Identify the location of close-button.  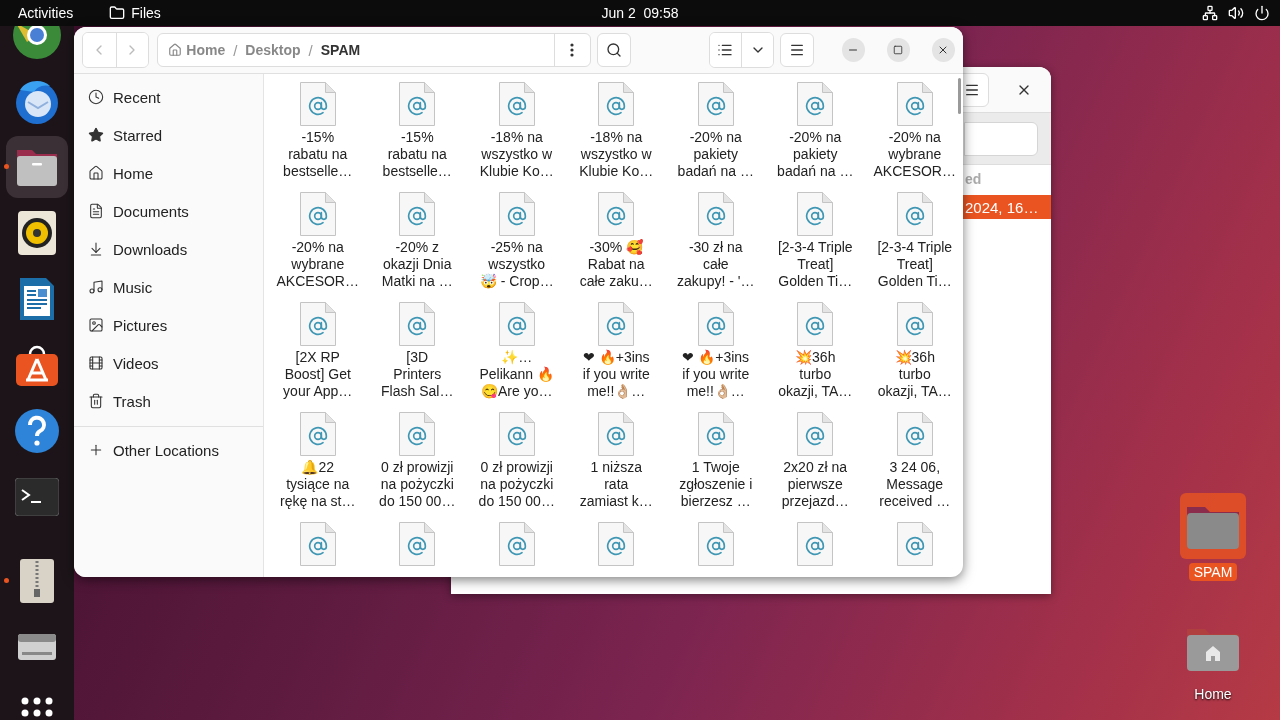
(943, 50).